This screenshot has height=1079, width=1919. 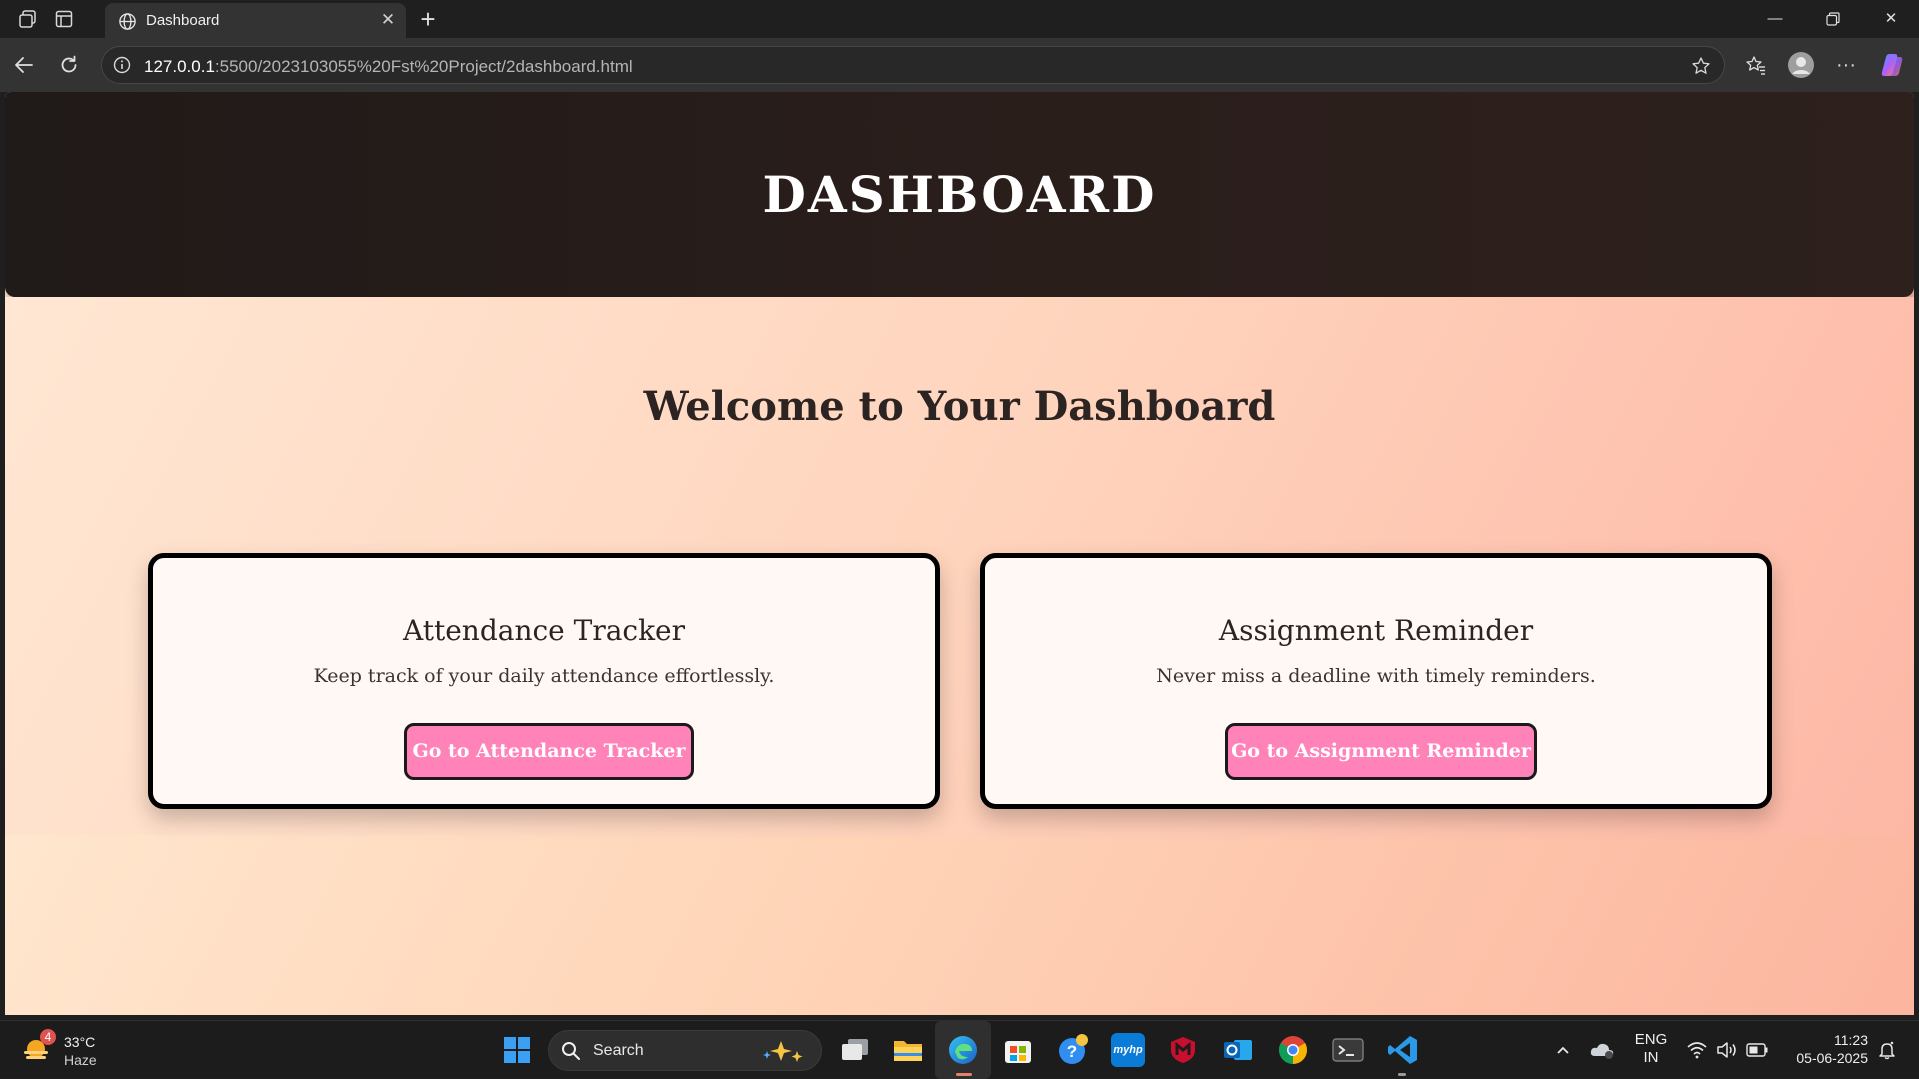 I want to click on language-code: ENG, so click(x=1651, y=1039).